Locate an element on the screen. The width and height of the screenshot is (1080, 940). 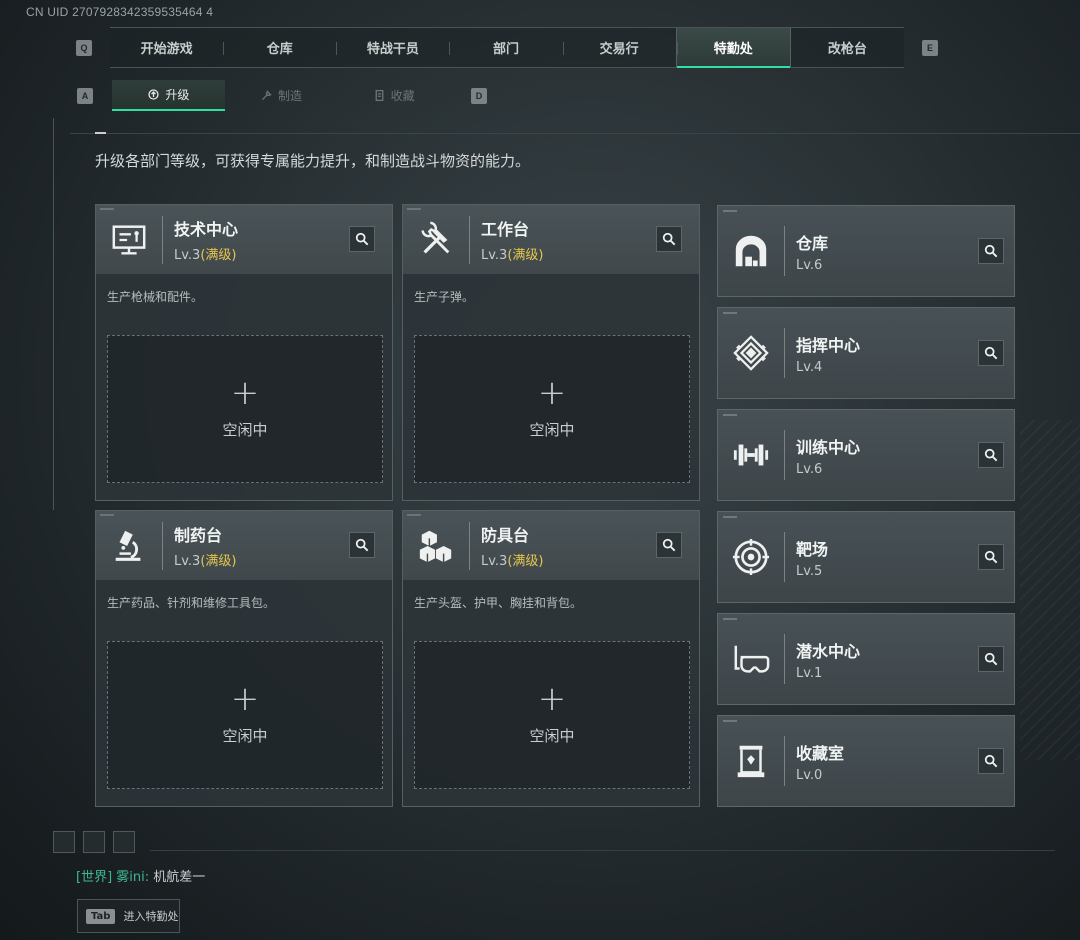
department-card-diving-center: 潜水中心 Lv.1 is located at coordinates (866, 659).